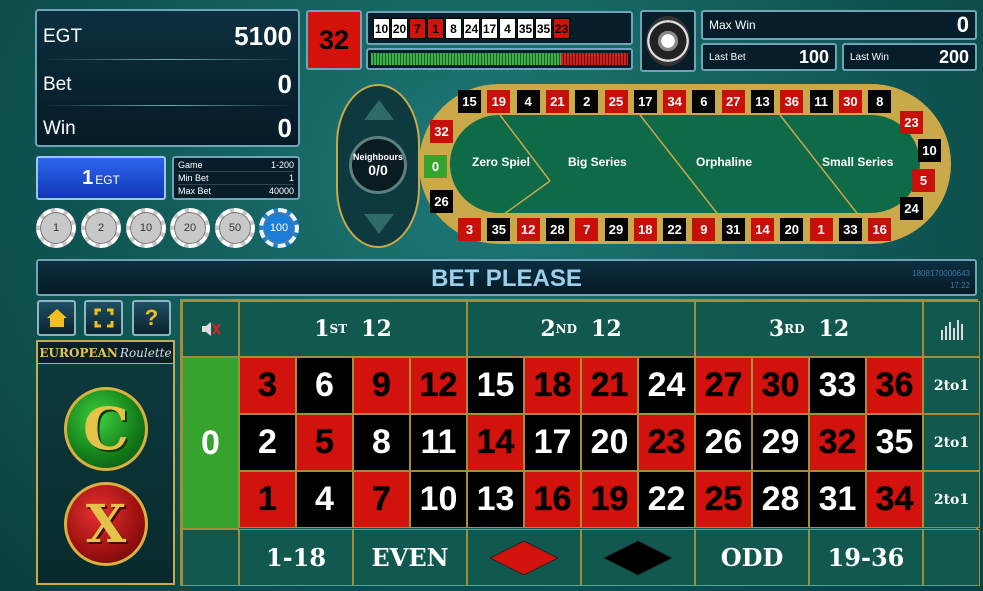 Image resolution: width=983 pixels, height=591 pixels. What do you see at coordinates (151, 318) in the screenshot?
I see `help-button: ?` at bounding box center [151, 318].